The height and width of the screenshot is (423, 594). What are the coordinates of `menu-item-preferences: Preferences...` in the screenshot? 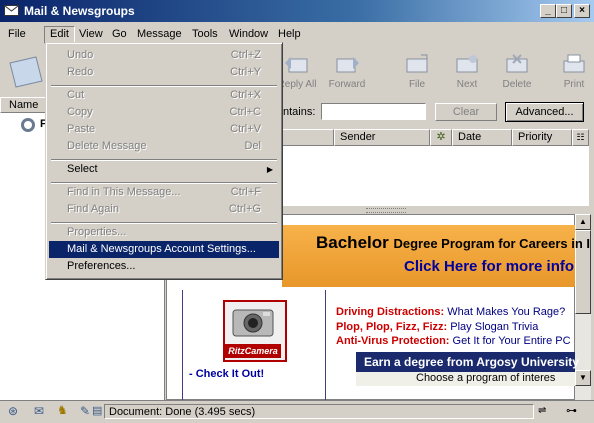 It's located at (164, 266).